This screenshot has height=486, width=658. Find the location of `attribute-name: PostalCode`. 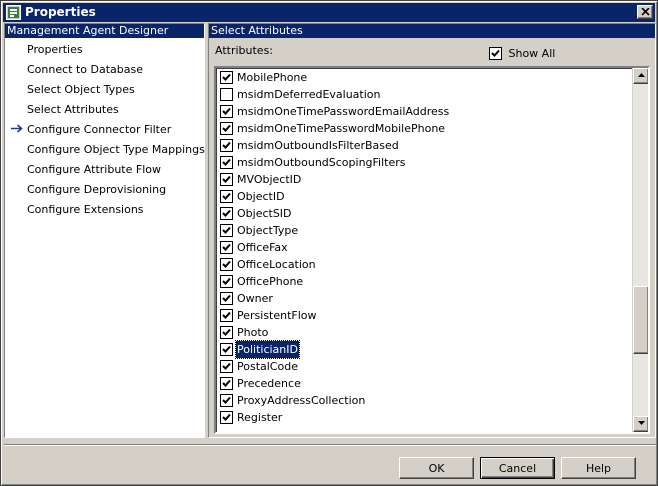

attribute-name: PostalCode is located at coordinates (267, 366).